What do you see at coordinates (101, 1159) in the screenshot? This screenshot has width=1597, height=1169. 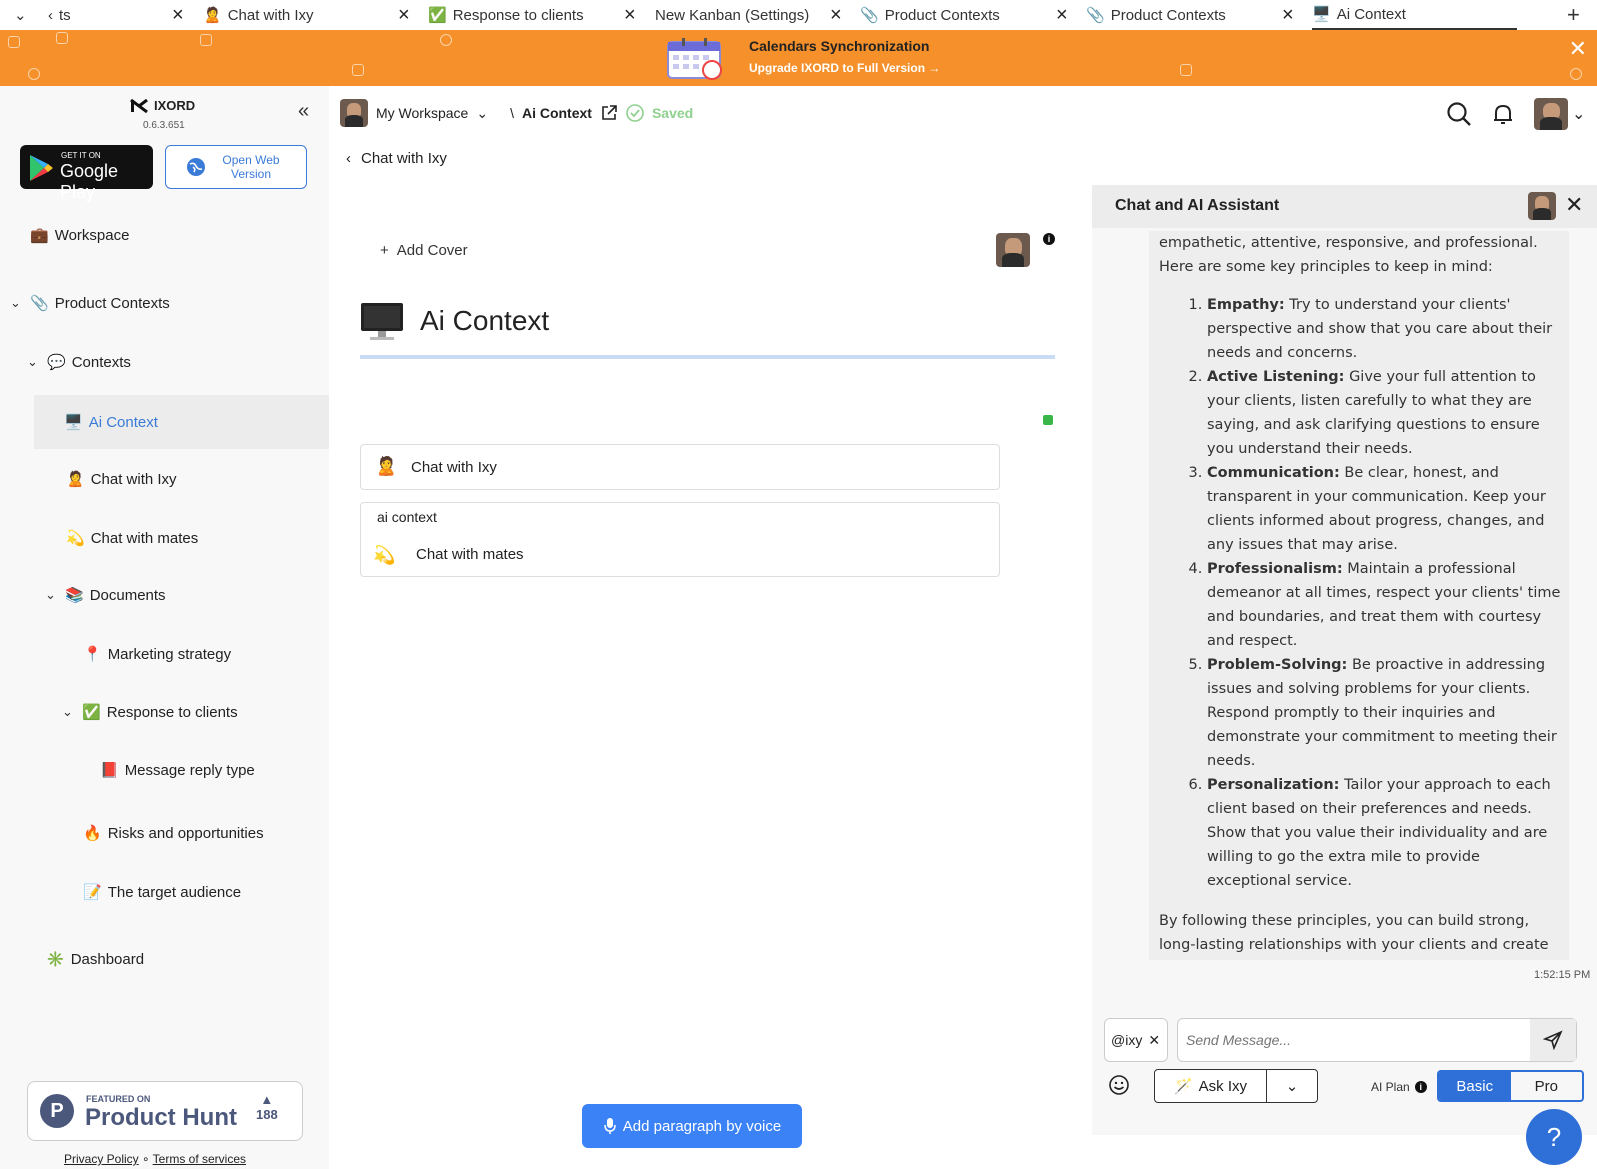 I see `privacy-policy-link: Privacy Policy` at bounding box center [101, 1159].